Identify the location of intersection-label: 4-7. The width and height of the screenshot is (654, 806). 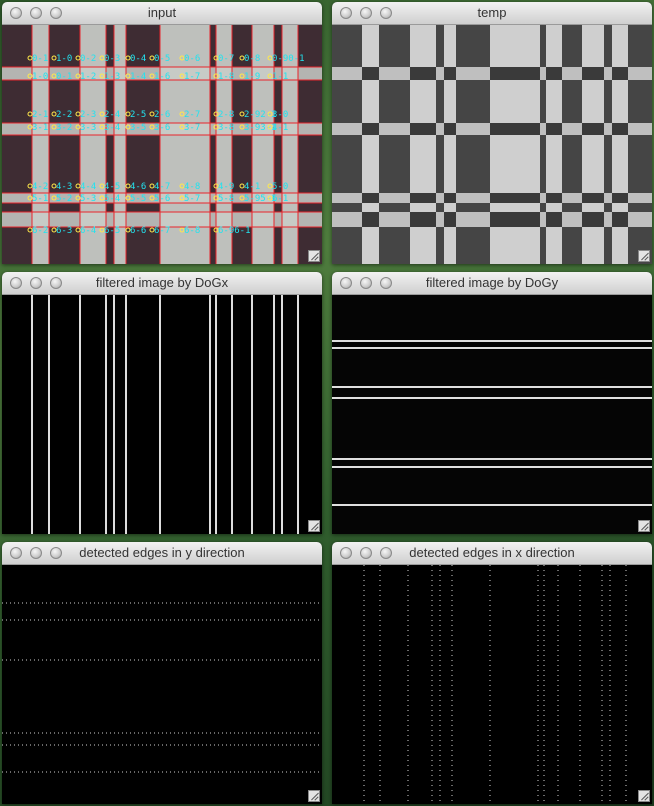
(162, 187).